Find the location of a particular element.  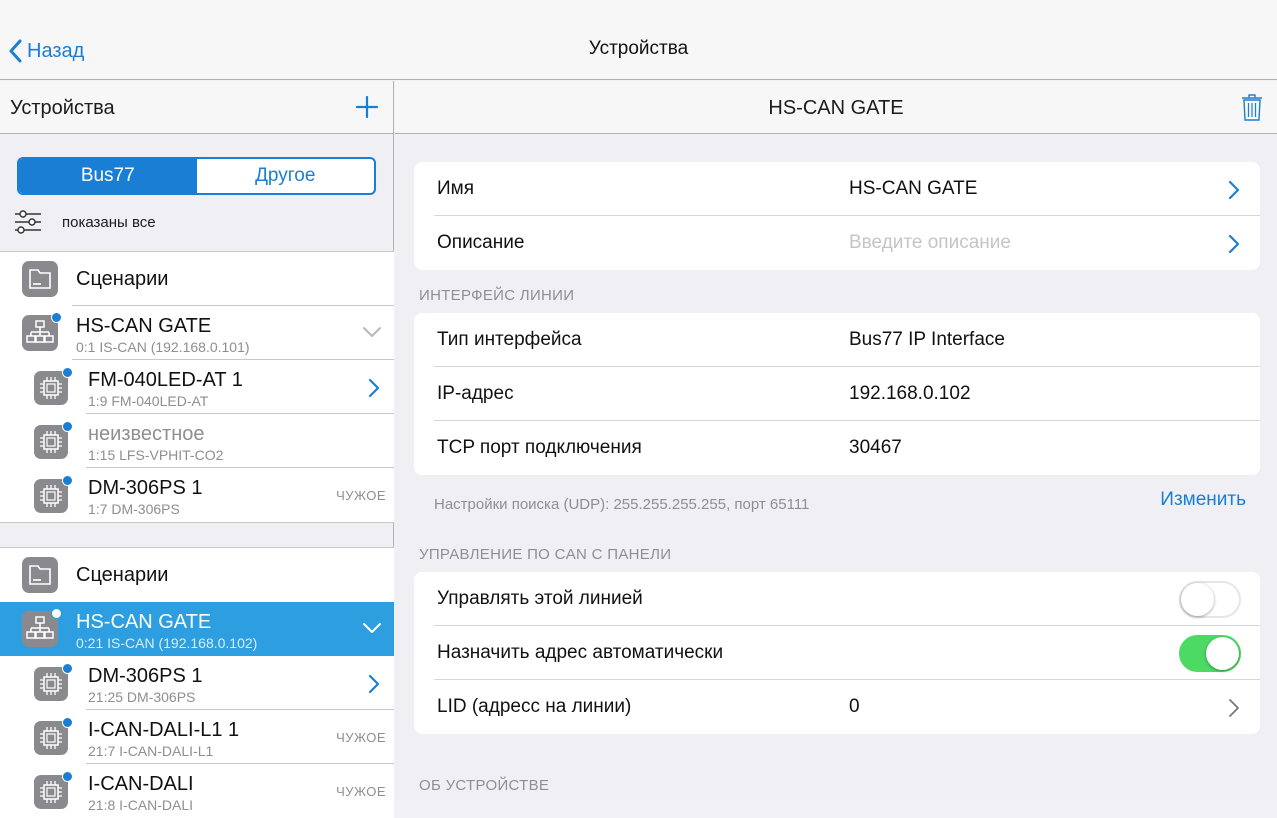

device-name: FM-040LED-AT 1 is located at coordinates (165, 380).